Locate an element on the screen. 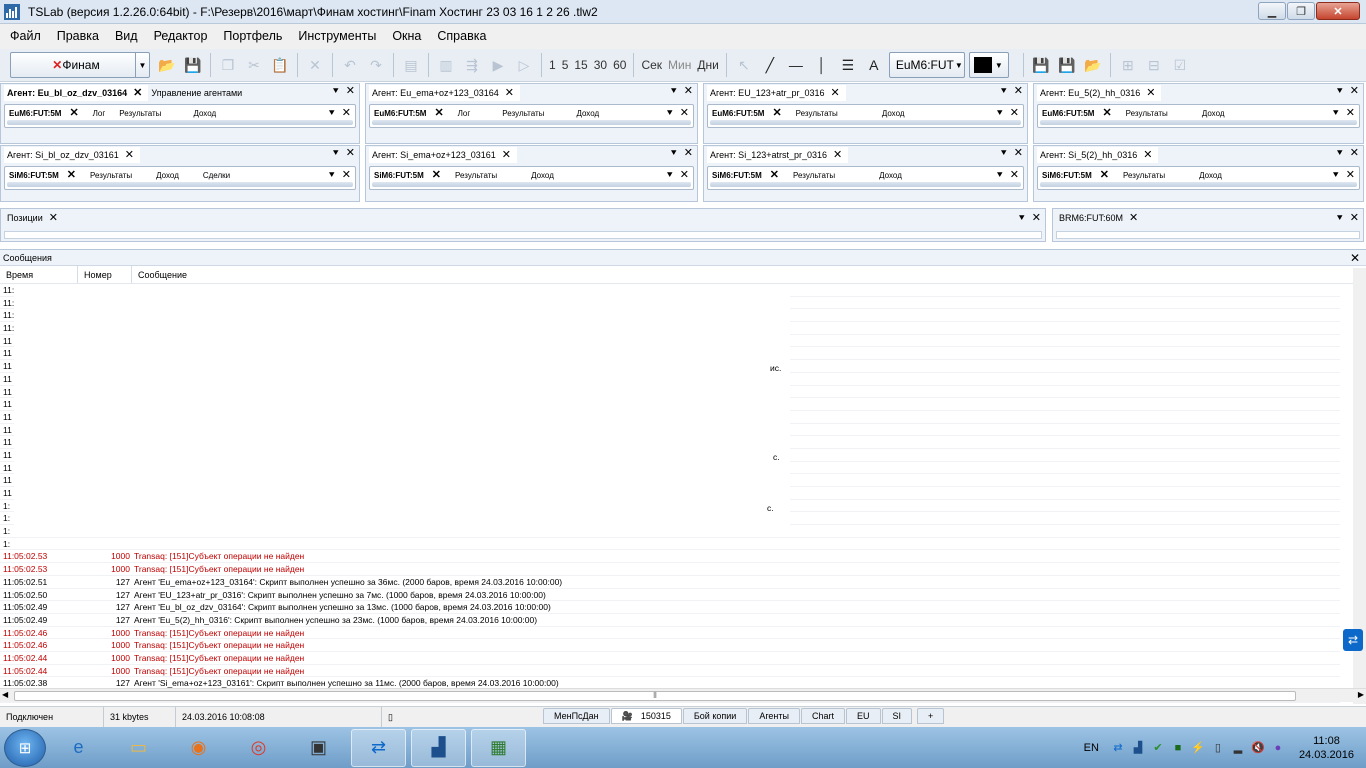 This screenshot has width=1366, height=768. broker-select: ✕Финам ▼ is located at coordinates (80, 65).